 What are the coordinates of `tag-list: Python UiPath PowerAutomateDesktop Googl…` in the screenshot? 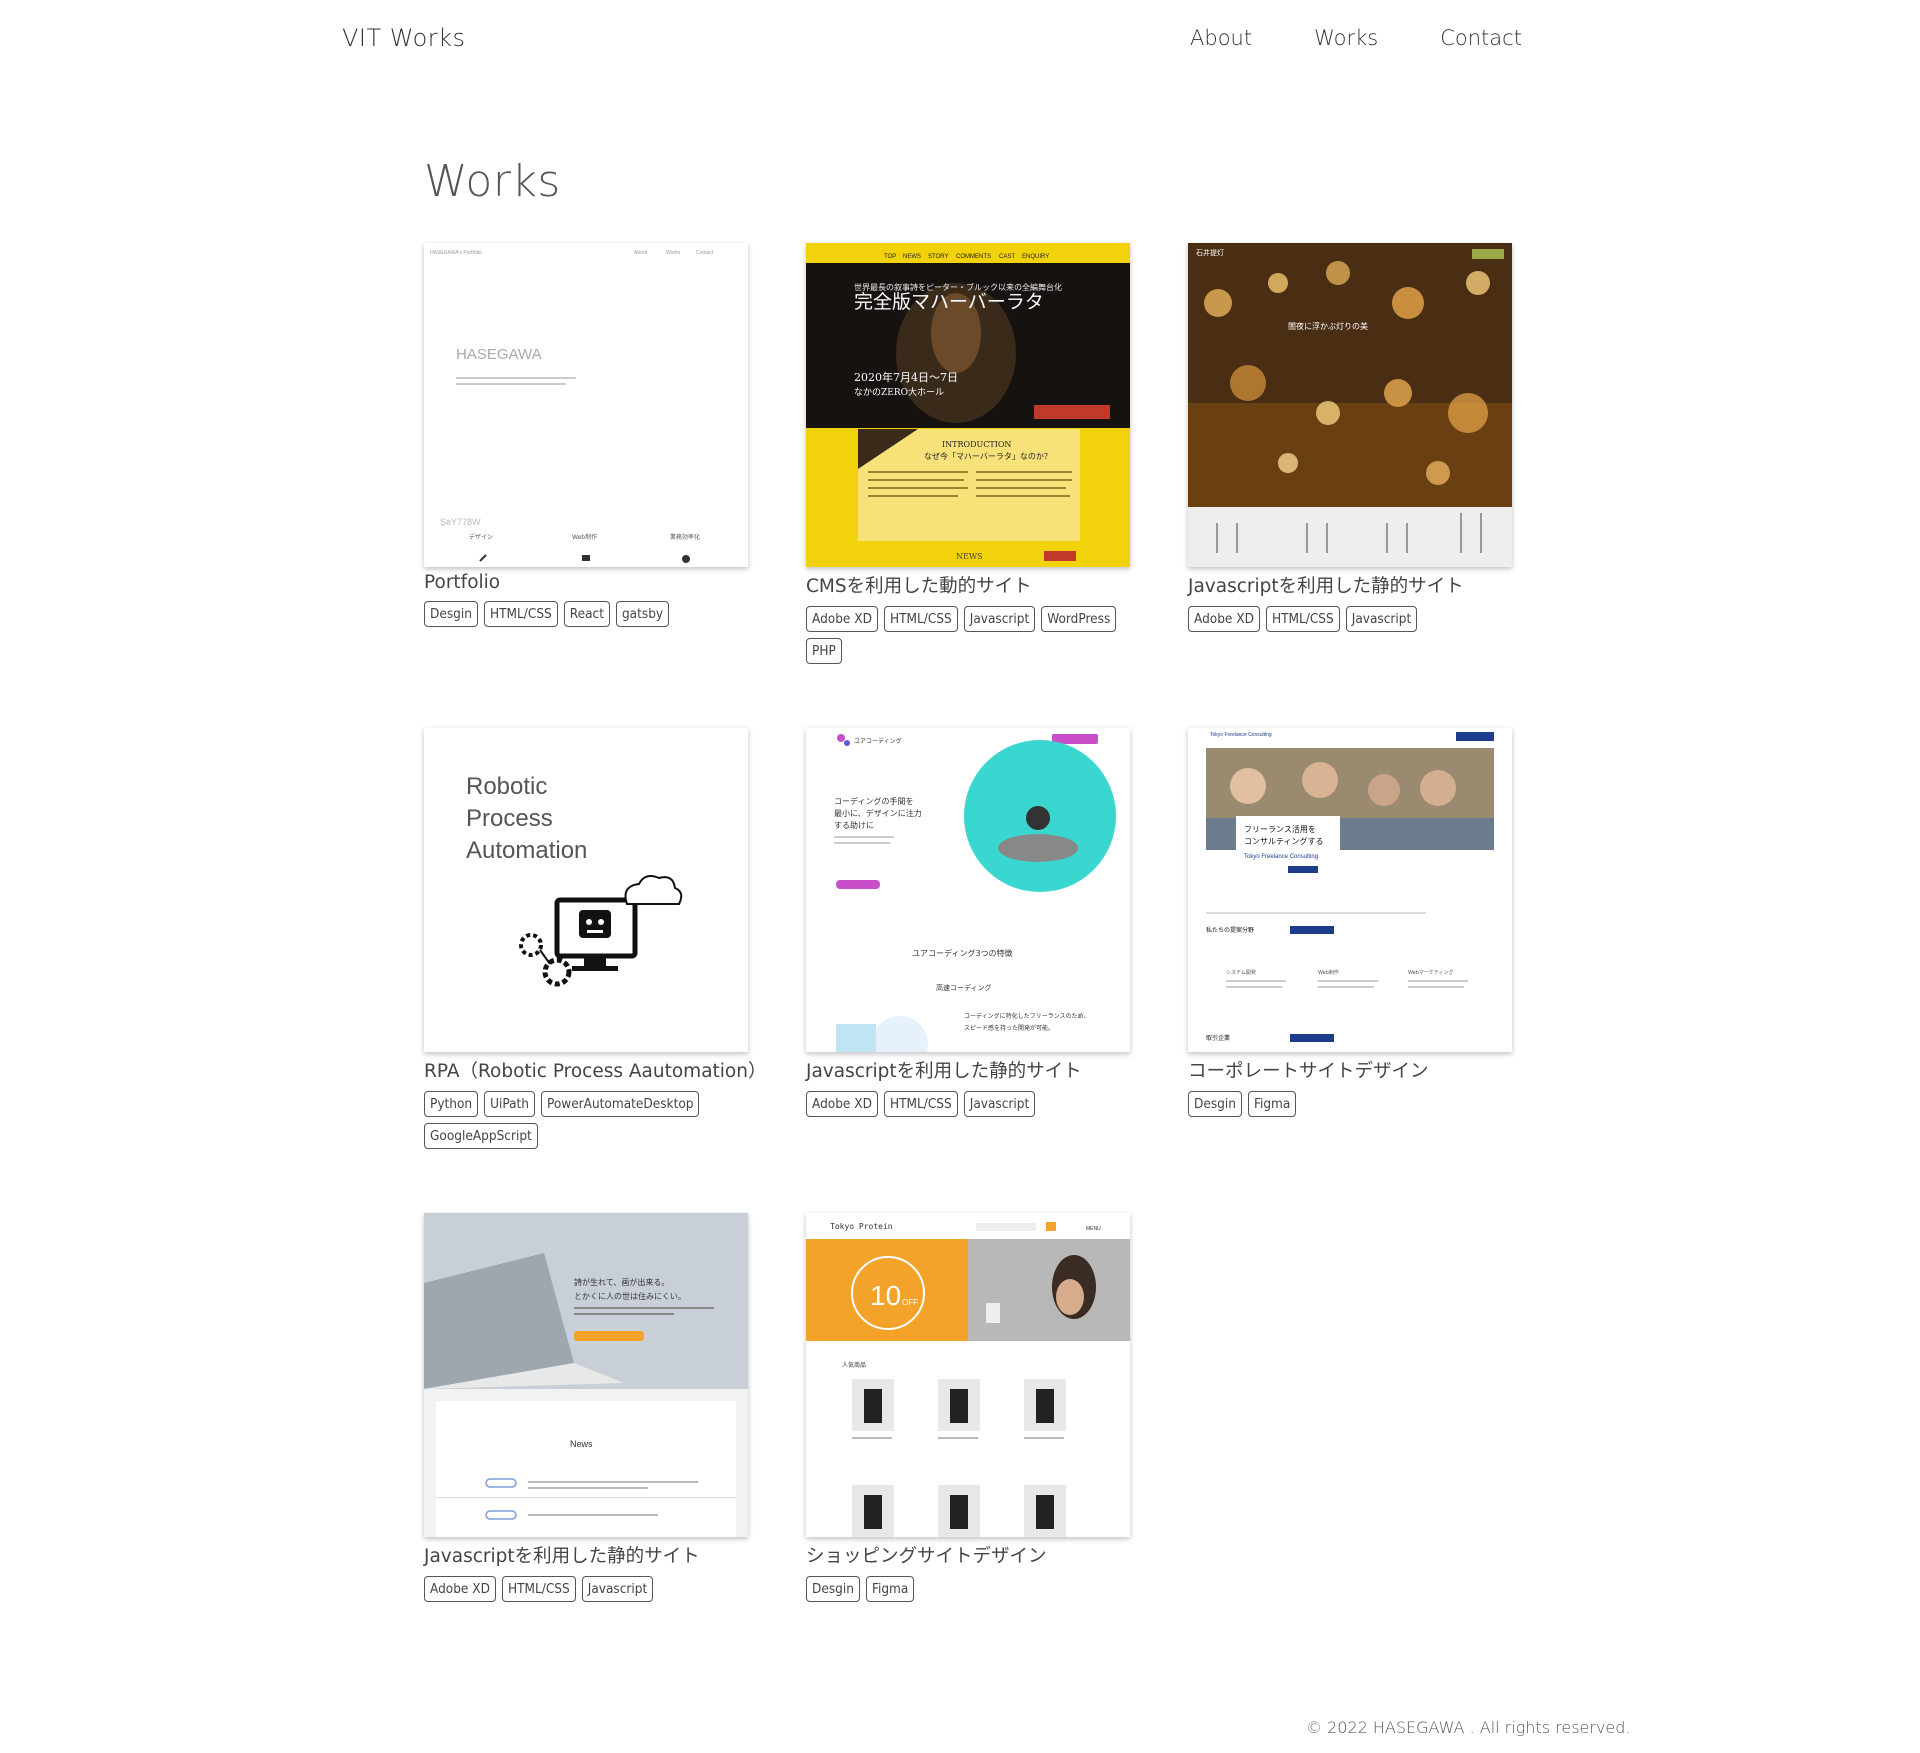 It's located at (586, 1120).